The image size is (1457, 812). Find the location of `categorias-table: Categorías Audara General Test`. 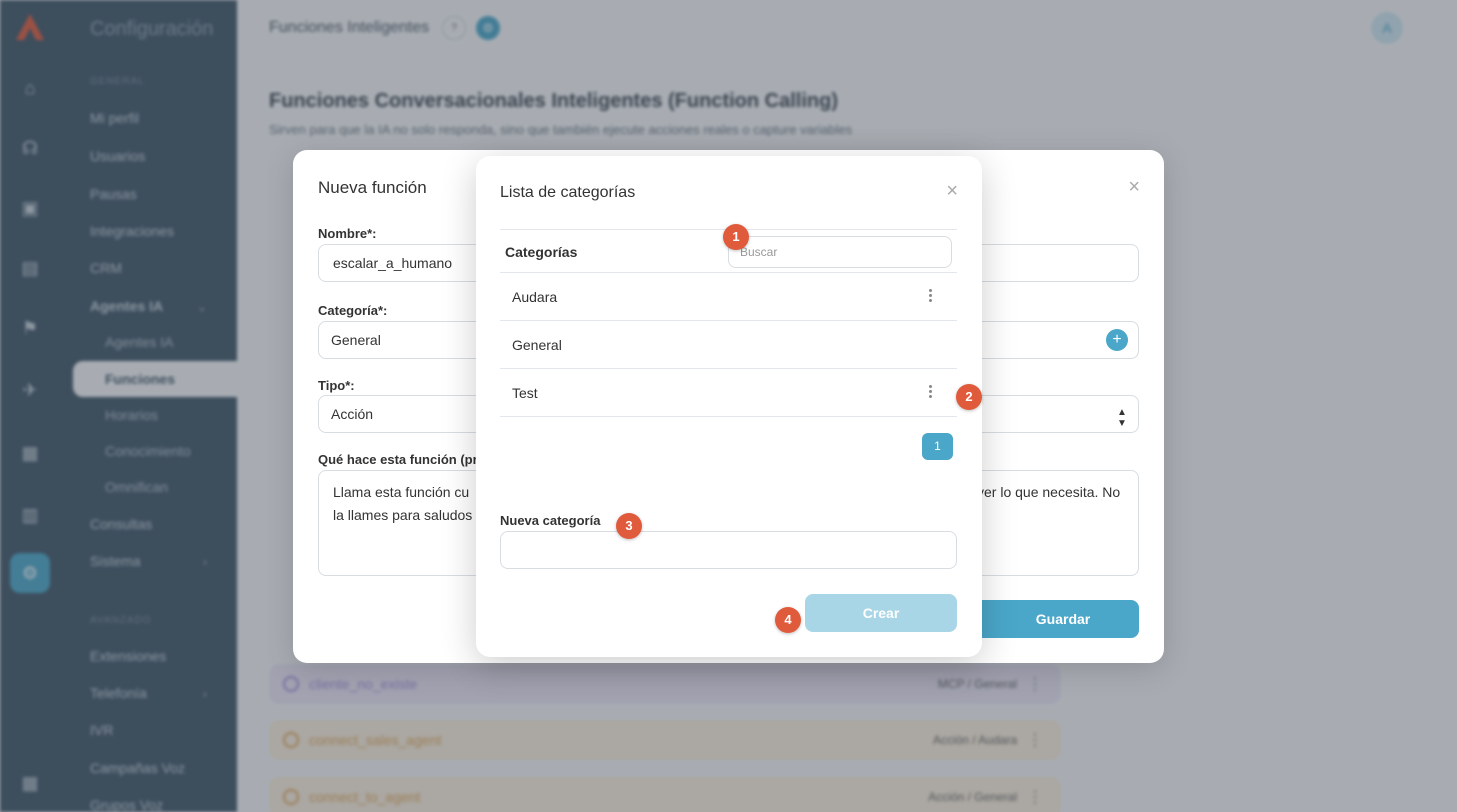

categorias-table: Categorías Audara General Test is located at coordinates (728, 323).